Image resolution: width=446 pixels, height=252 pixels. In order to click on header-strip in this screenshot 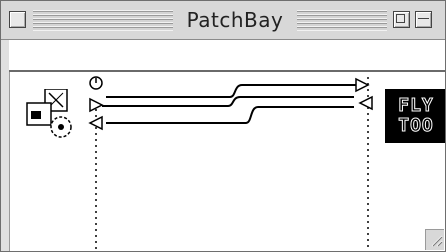, I will do `click(227, 56)`.